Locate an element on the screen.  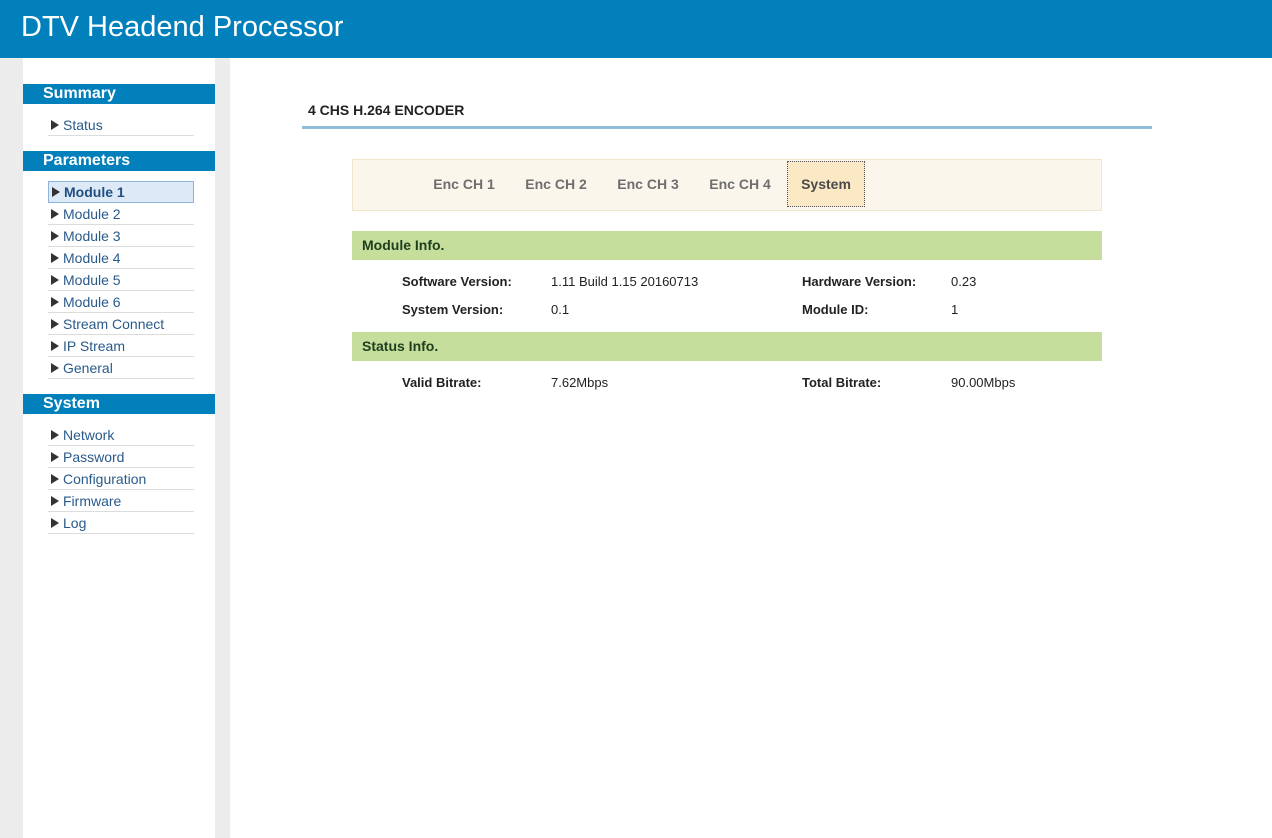
sidebar-item-label: Module 3 is located at coordinates (92, 236).